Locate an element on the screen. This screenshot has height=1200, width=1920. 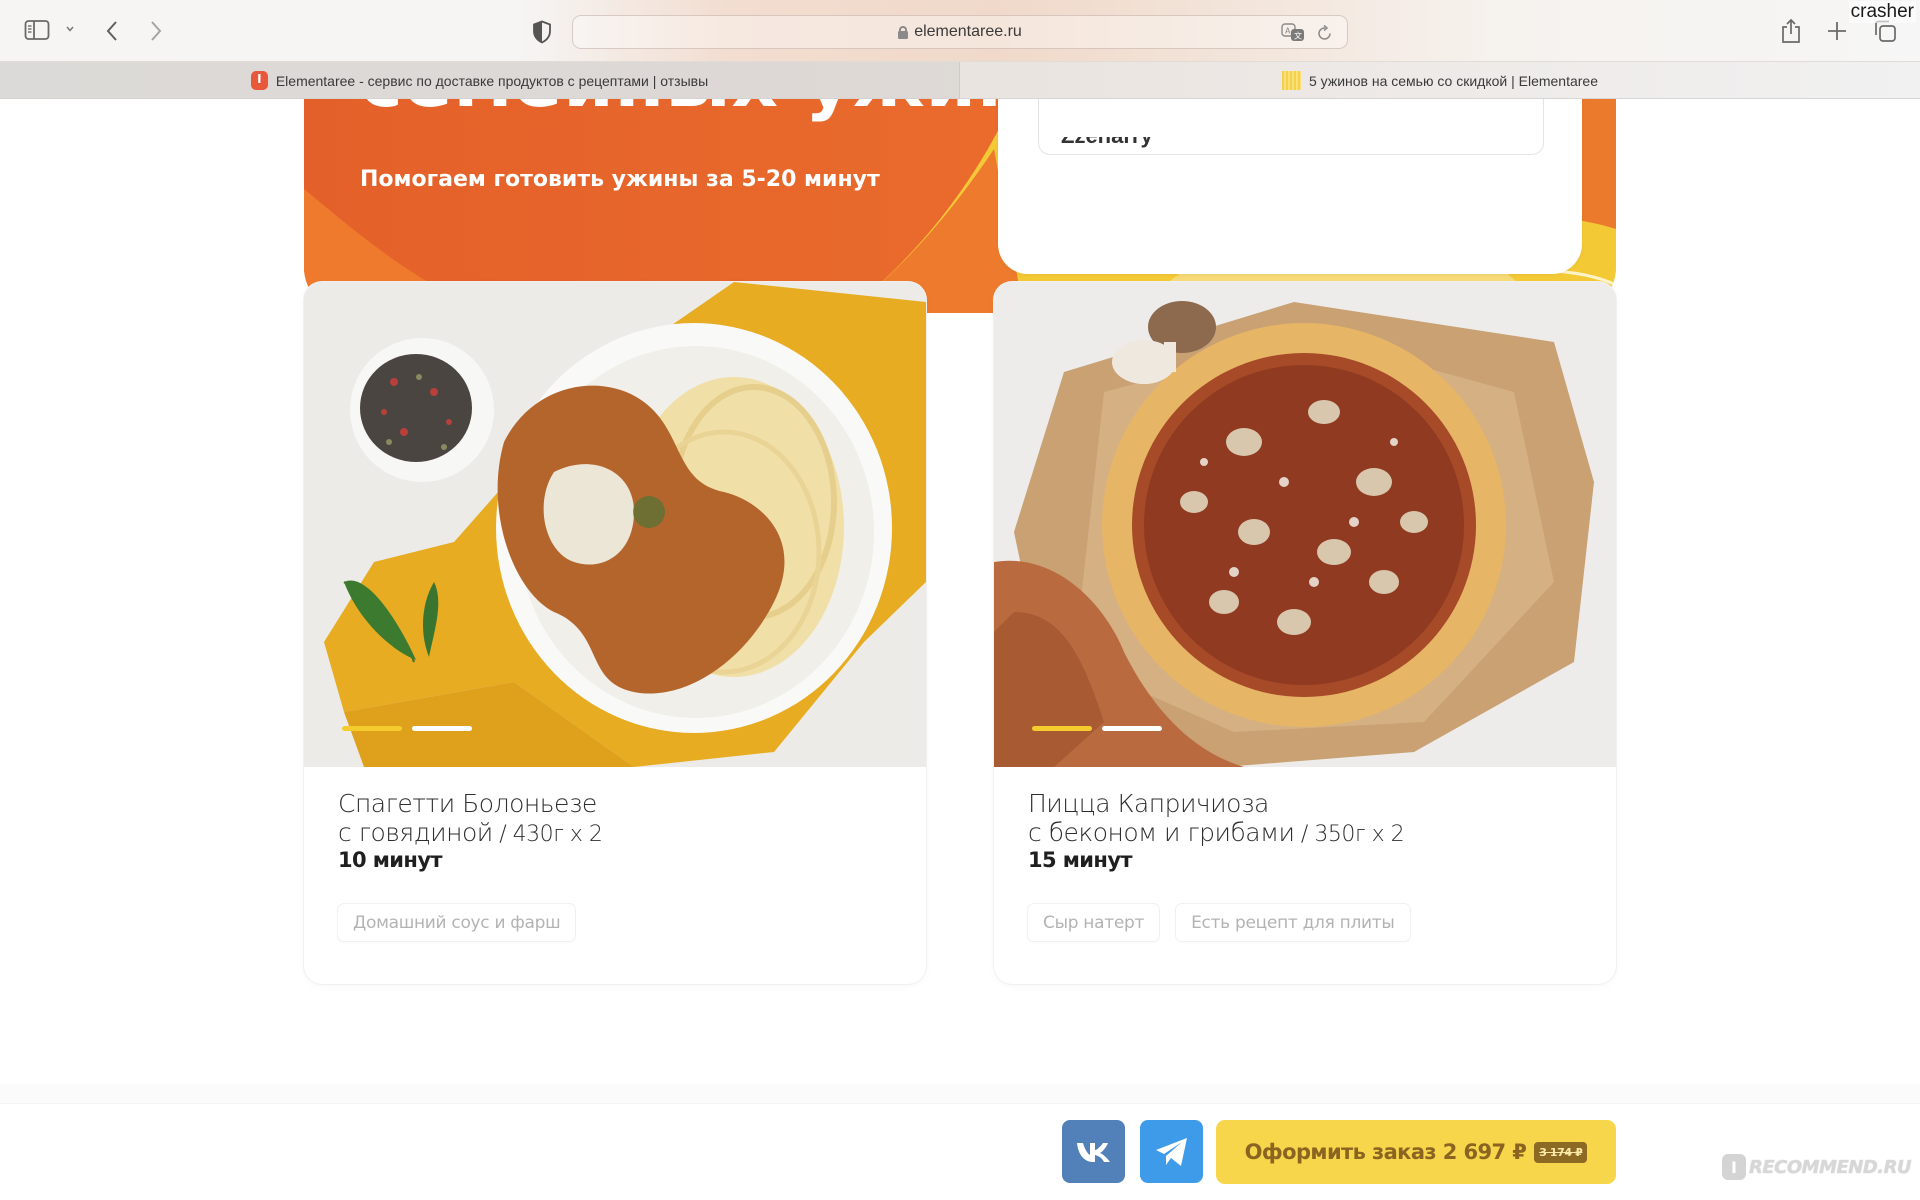
product-tag: Есть рецепт для плиты is located at coordinates (1293, 922).